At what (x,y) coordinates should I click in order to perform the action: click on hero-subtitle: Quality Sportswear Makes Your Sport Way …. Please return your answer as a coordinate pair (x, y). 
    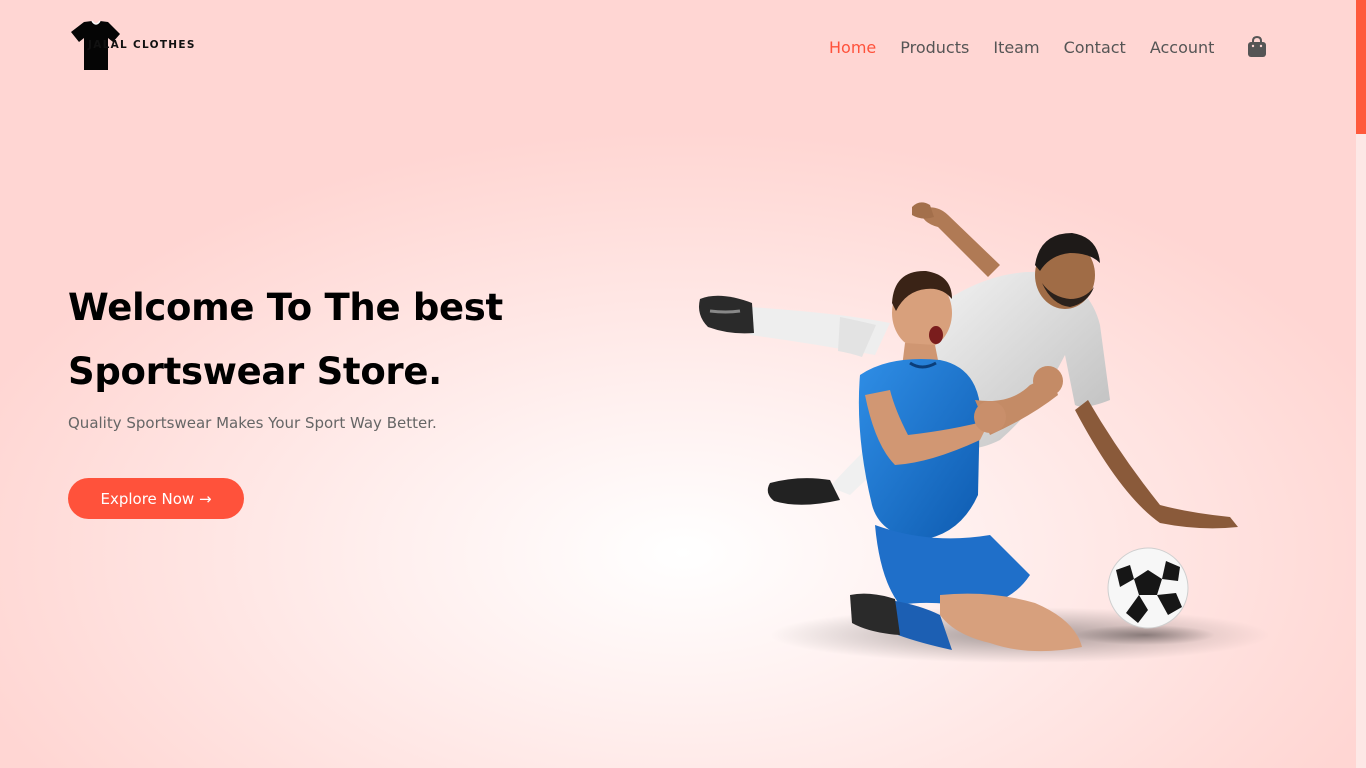
    Looking at the image, I should click on (252, 423).